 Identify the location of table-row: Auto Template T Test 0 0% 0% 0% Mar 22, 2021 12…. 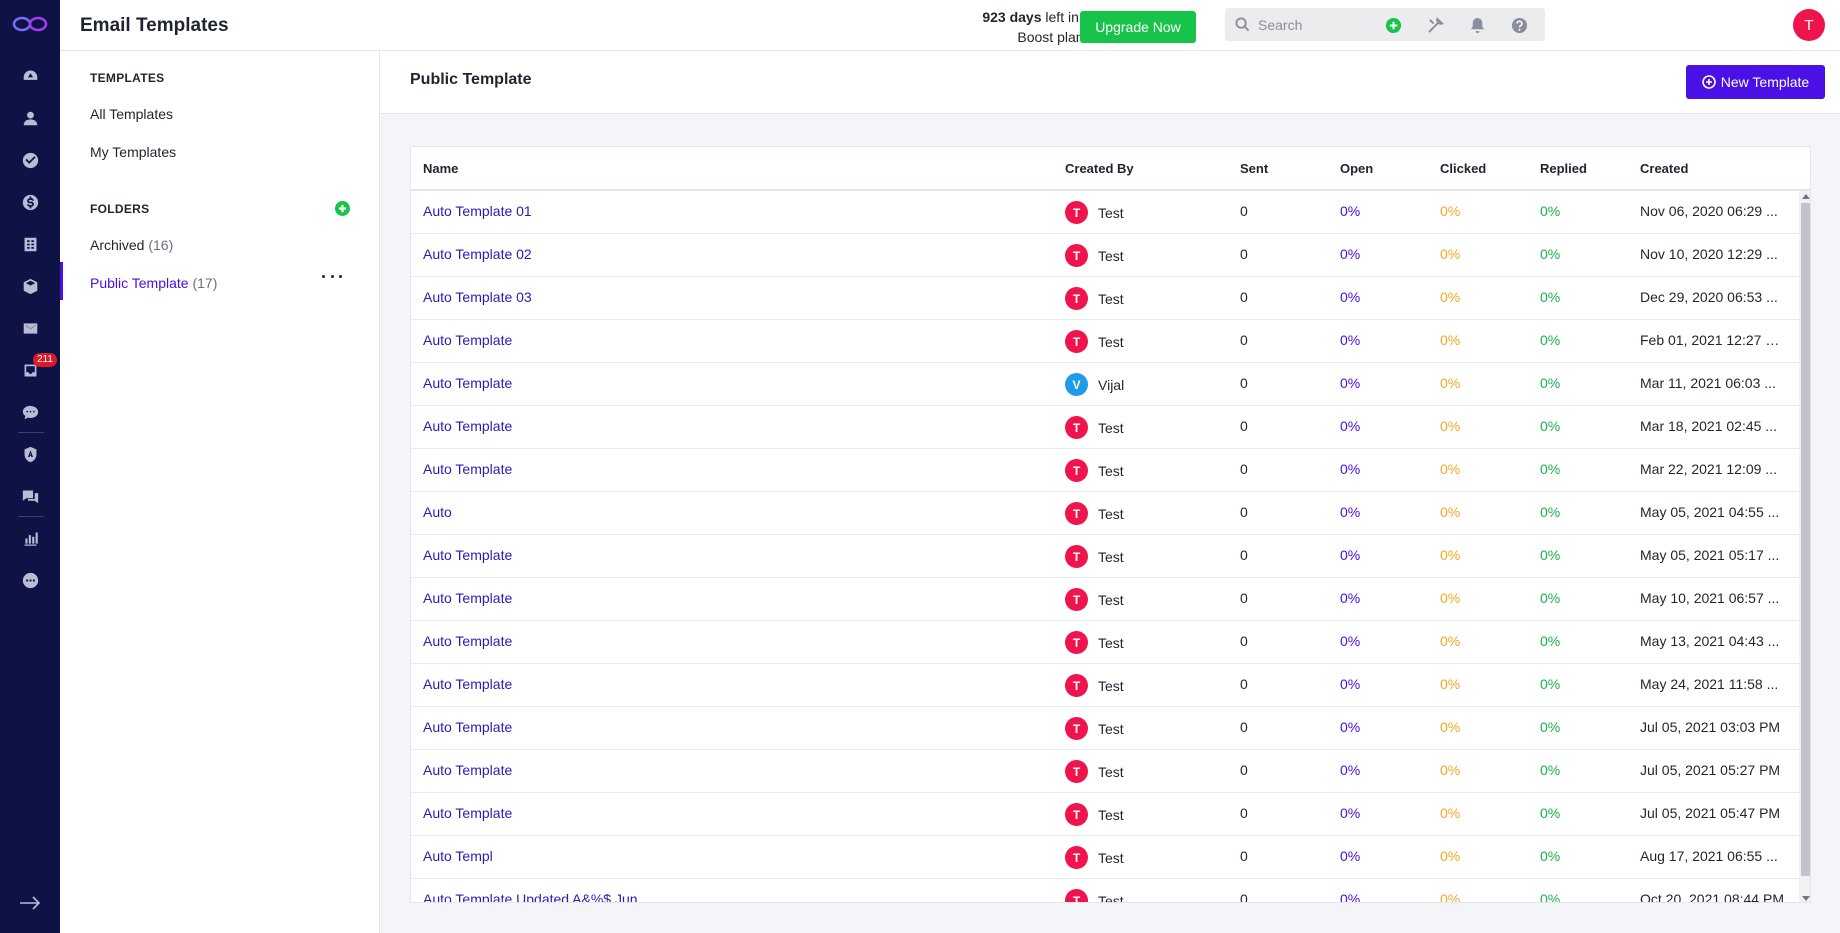
(1105, 470).